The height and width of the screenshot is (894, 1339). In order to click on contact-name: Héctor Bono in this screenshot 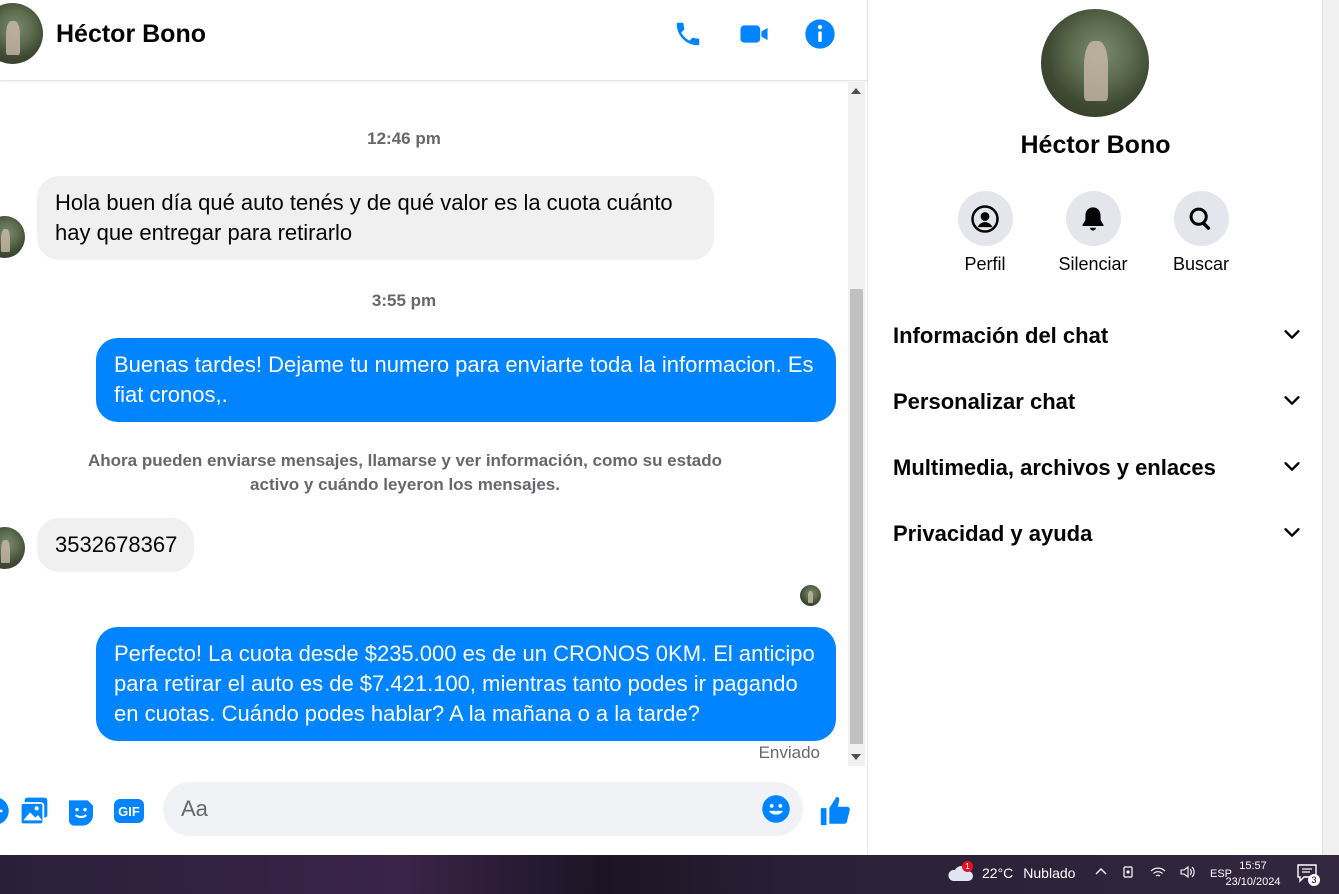, I will do `click(131, 34)`.